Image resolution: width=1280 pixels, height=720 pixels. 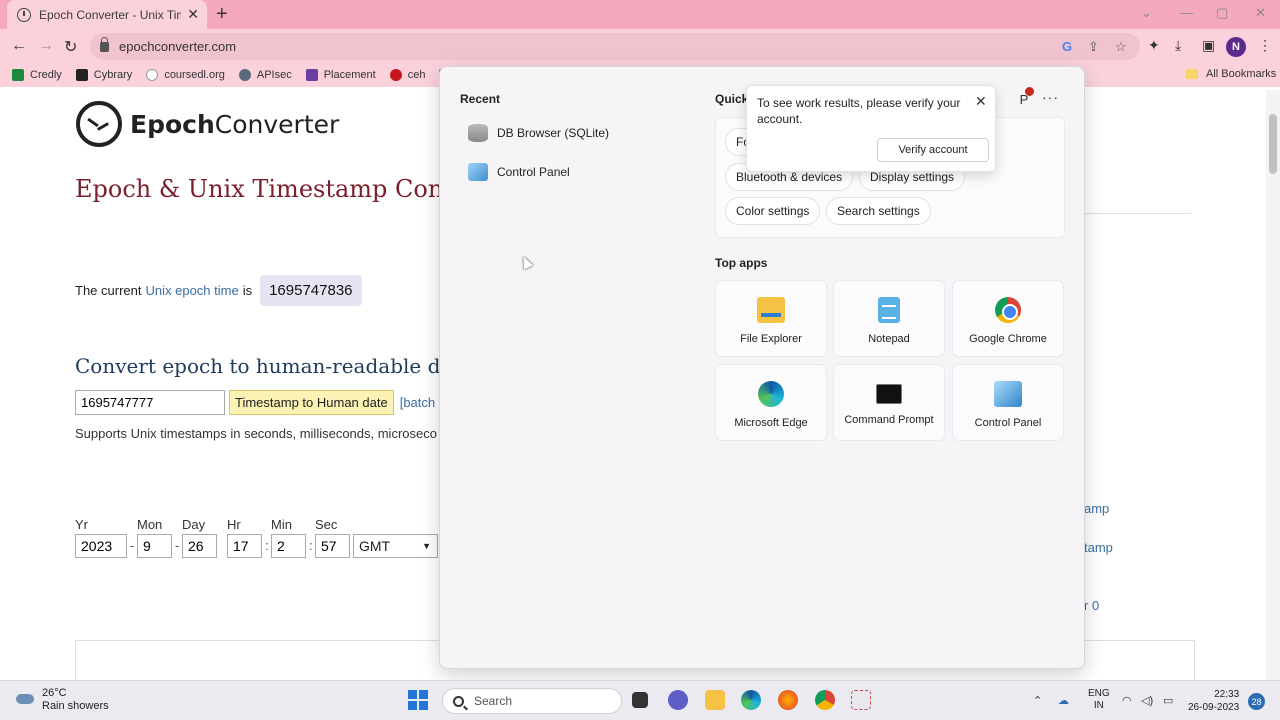 I want to click on app-label: Command Prompt, so click(x=889, y=420).